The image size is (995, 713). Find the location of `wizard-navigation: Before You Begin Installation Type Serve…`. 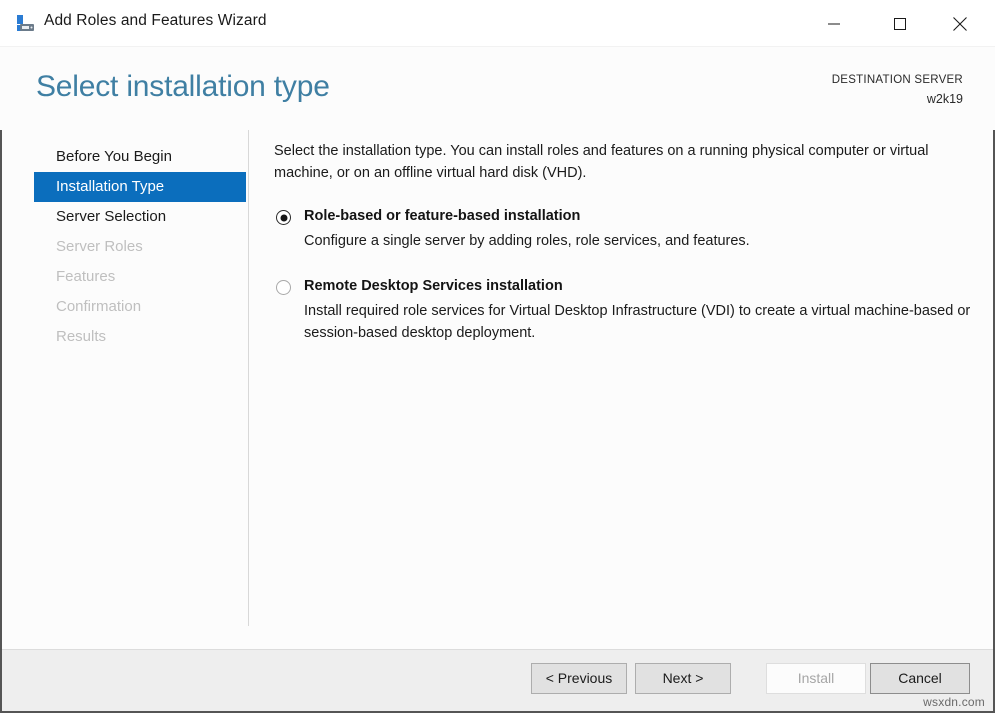

wizard-navigation: Before You Begin Installation Type Serve… is located at coordinates (140, 247).